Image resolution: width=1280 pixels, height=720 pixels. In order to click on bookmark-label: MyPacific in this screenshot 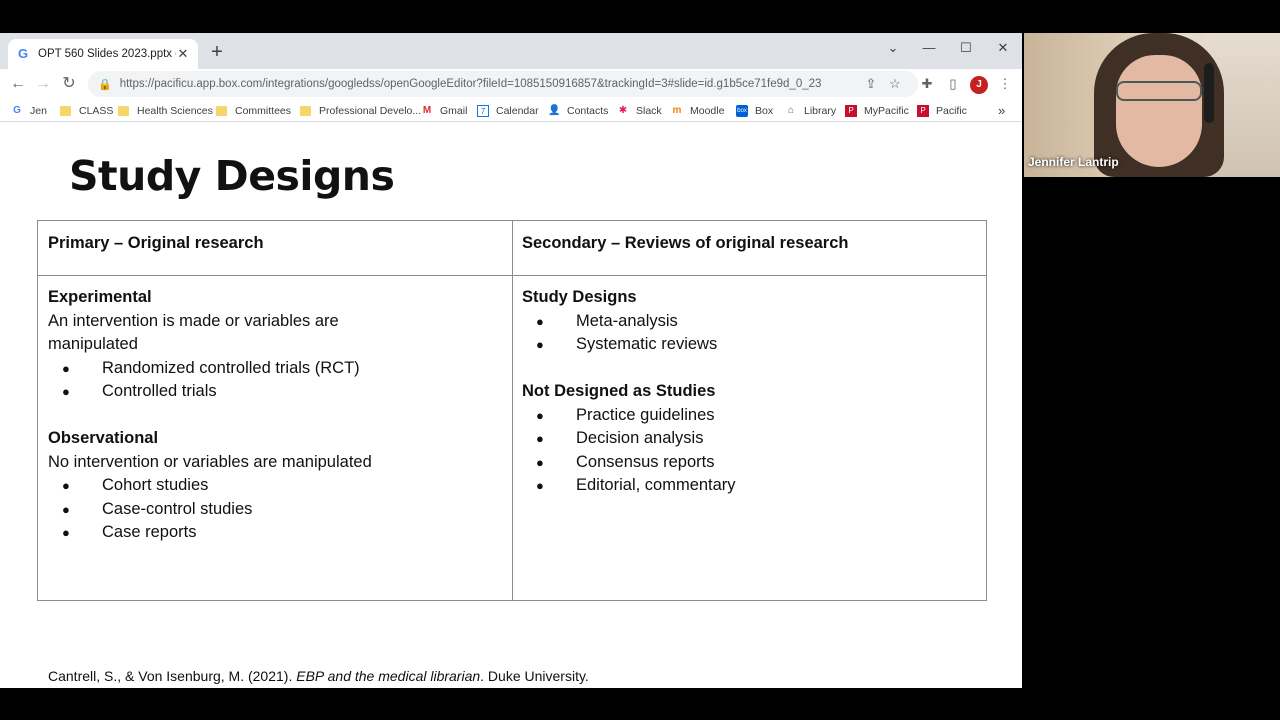, I will do `click(886, 110)`.